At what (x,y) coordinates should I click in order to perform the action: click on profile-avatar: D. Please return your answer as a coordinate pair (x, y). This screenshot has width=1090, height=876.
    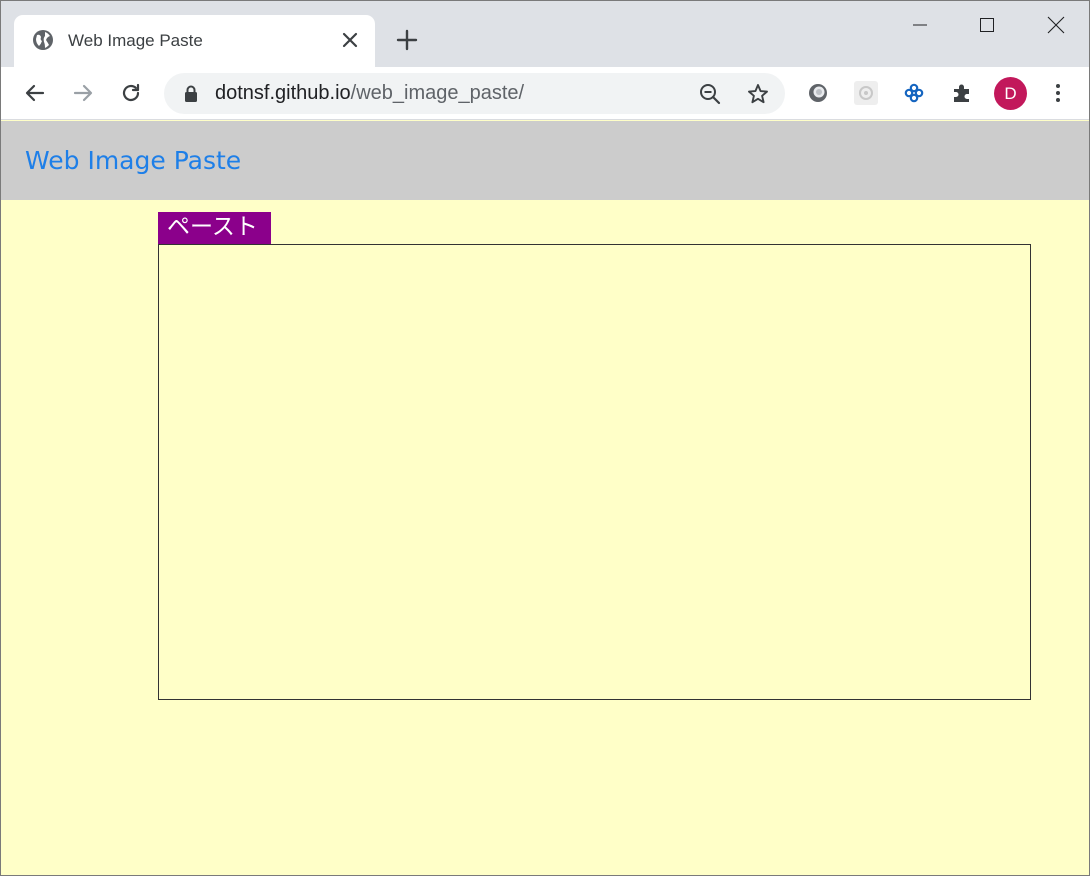
    Looking at the image, I should click on (1010, 93).